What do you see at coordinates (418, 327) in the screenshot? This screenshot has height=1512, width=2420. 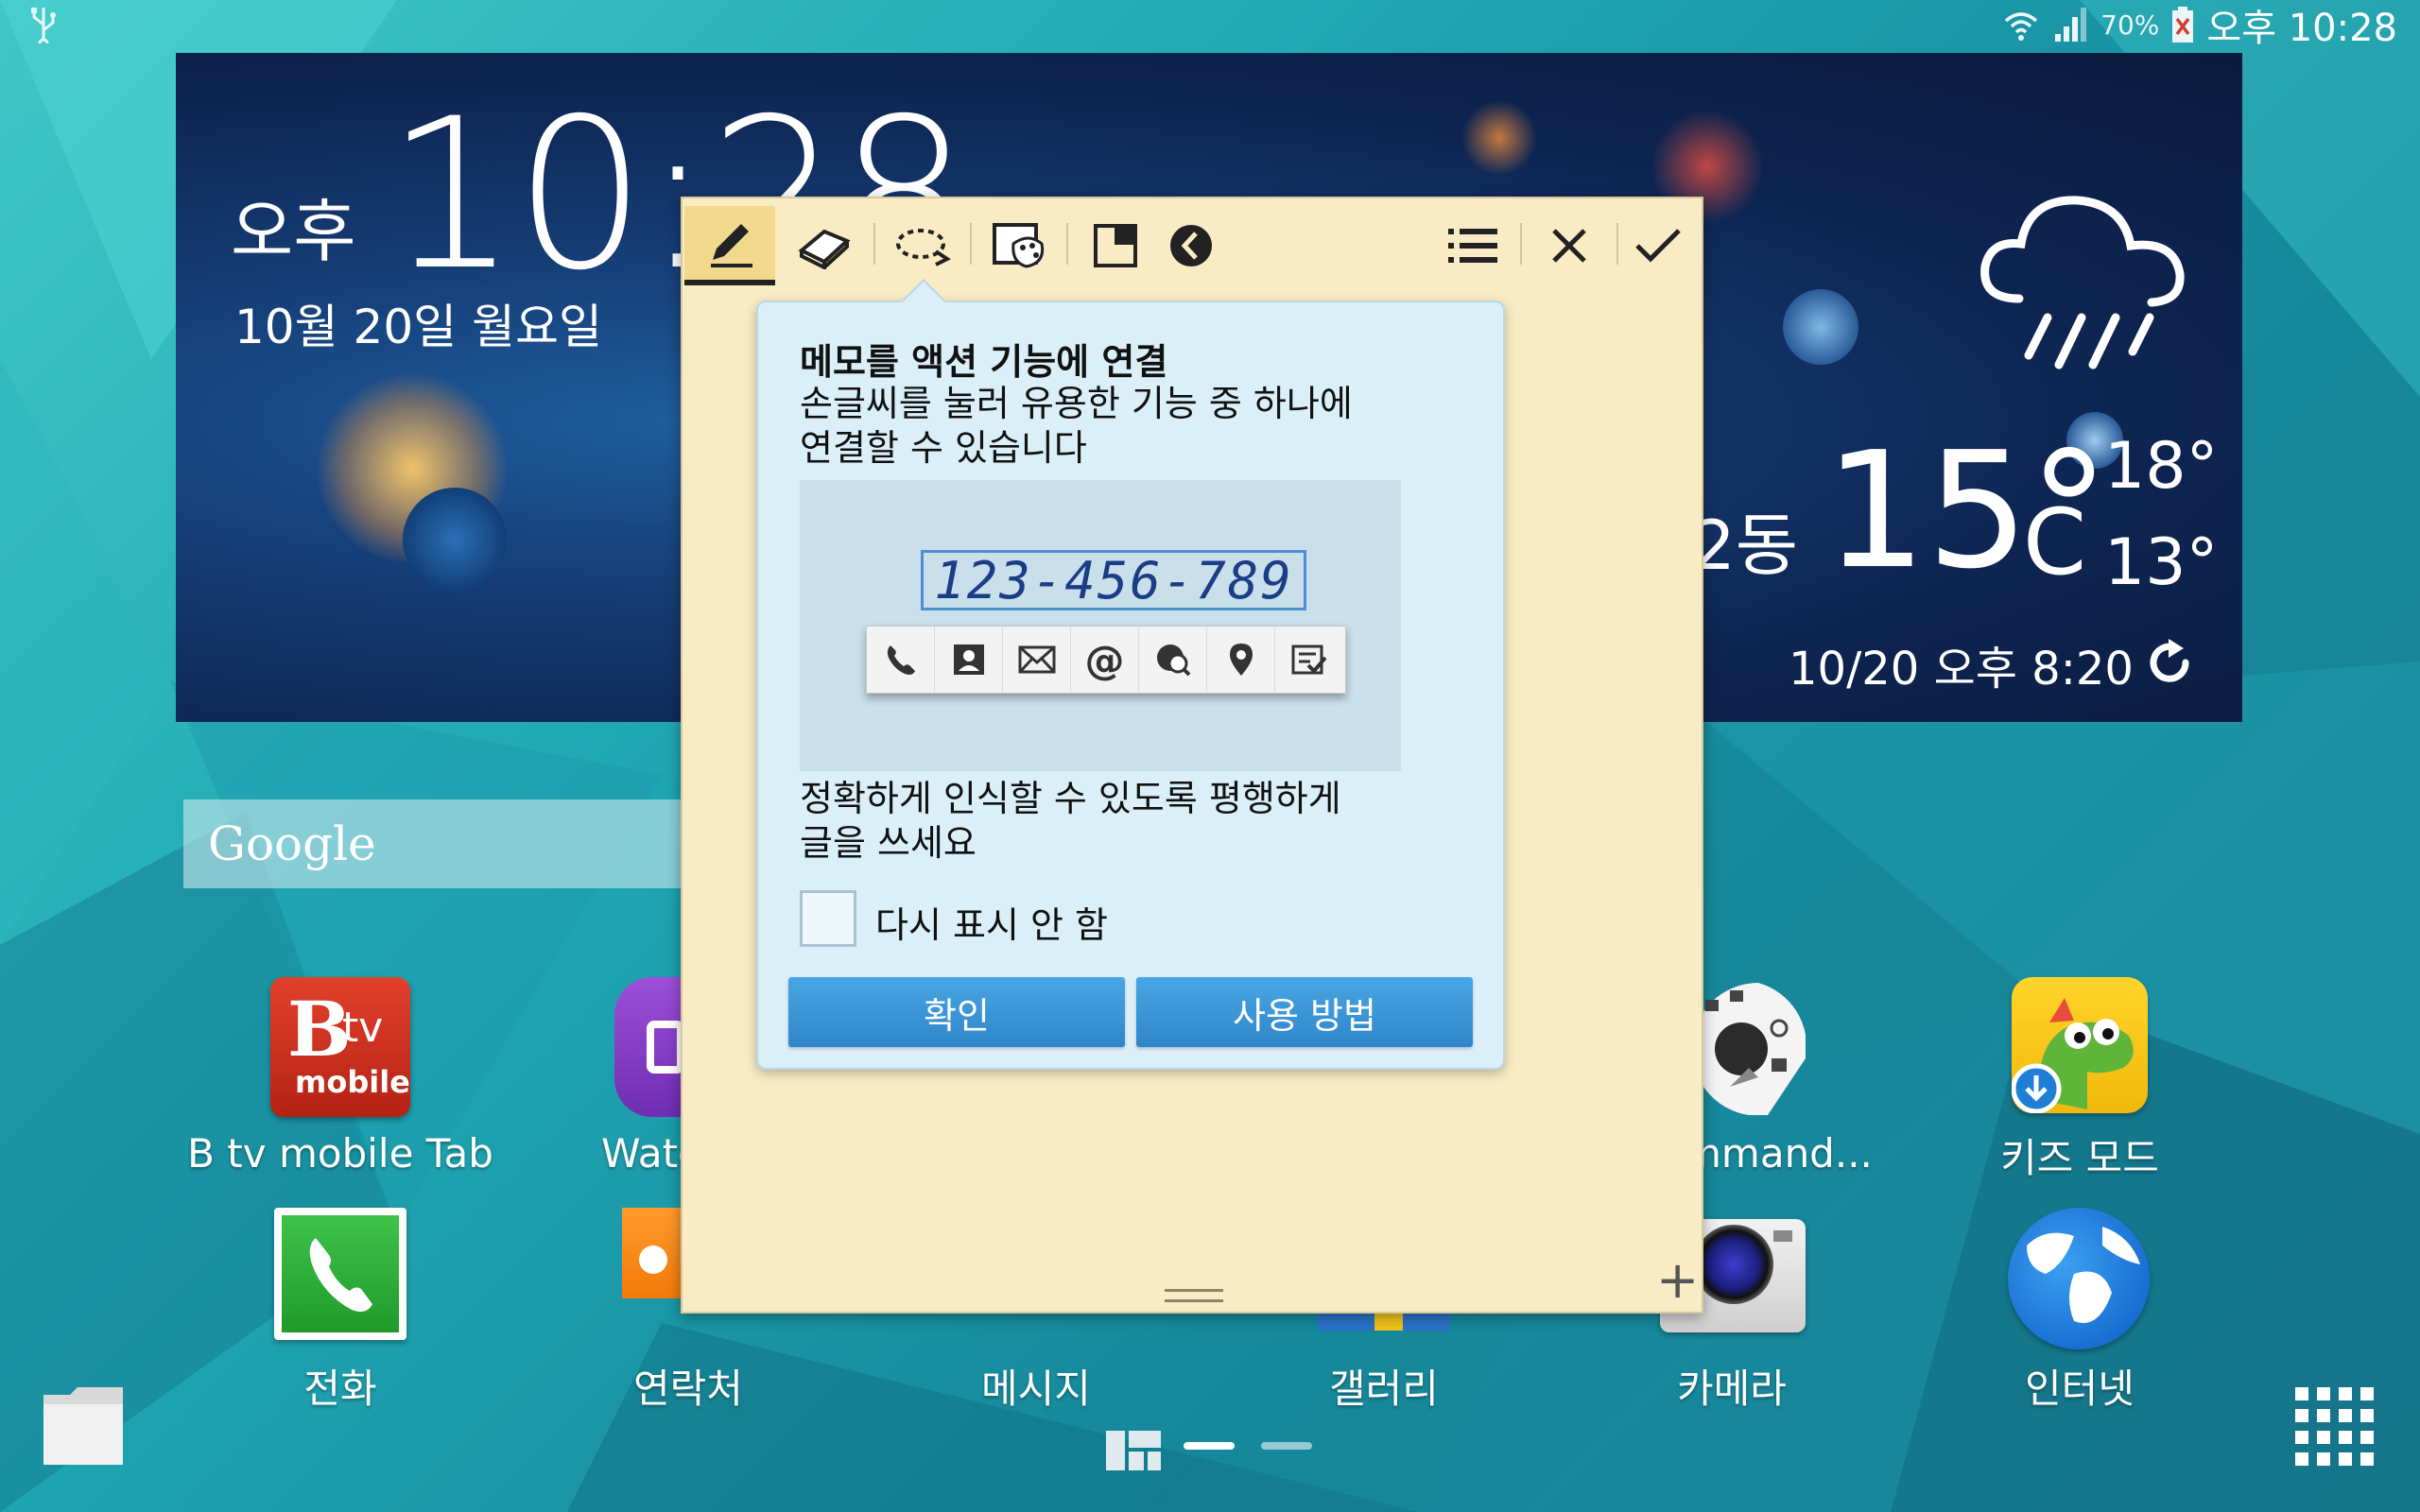 I see `clock-date: 10월 20일 월요일` at bounding box center [418, 327].